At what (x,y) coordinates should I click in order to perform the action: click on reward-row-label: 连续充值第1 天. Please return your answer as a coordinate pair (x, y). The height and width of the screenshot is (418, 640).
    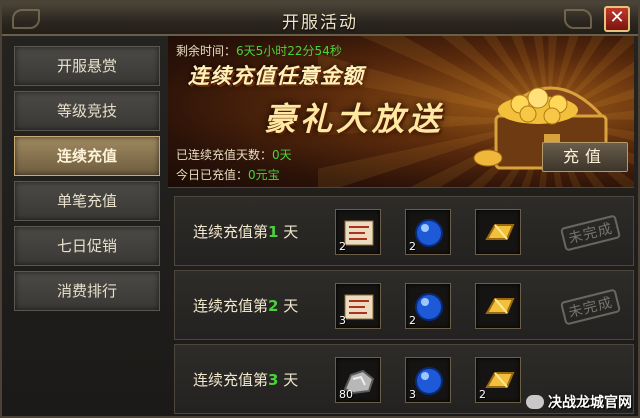
    Looking at the image, I should click on (245, 231).